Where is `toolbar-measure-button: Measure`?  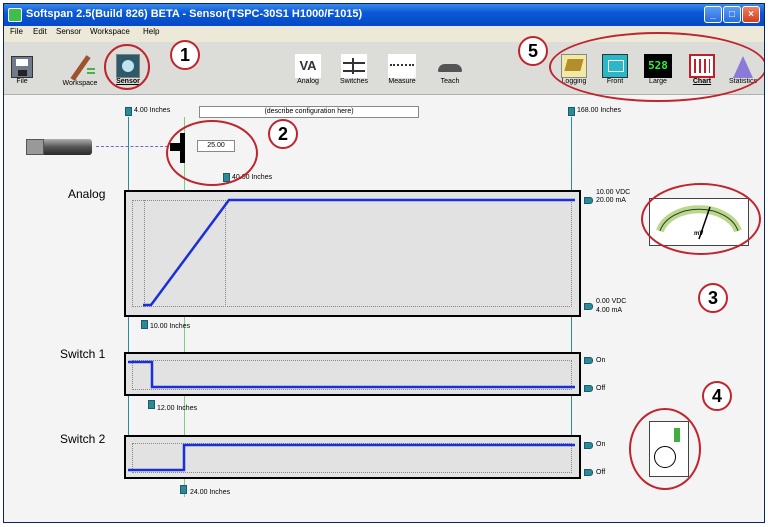 toolbar-measure-button: Measure is located at coordinates (402, 69).